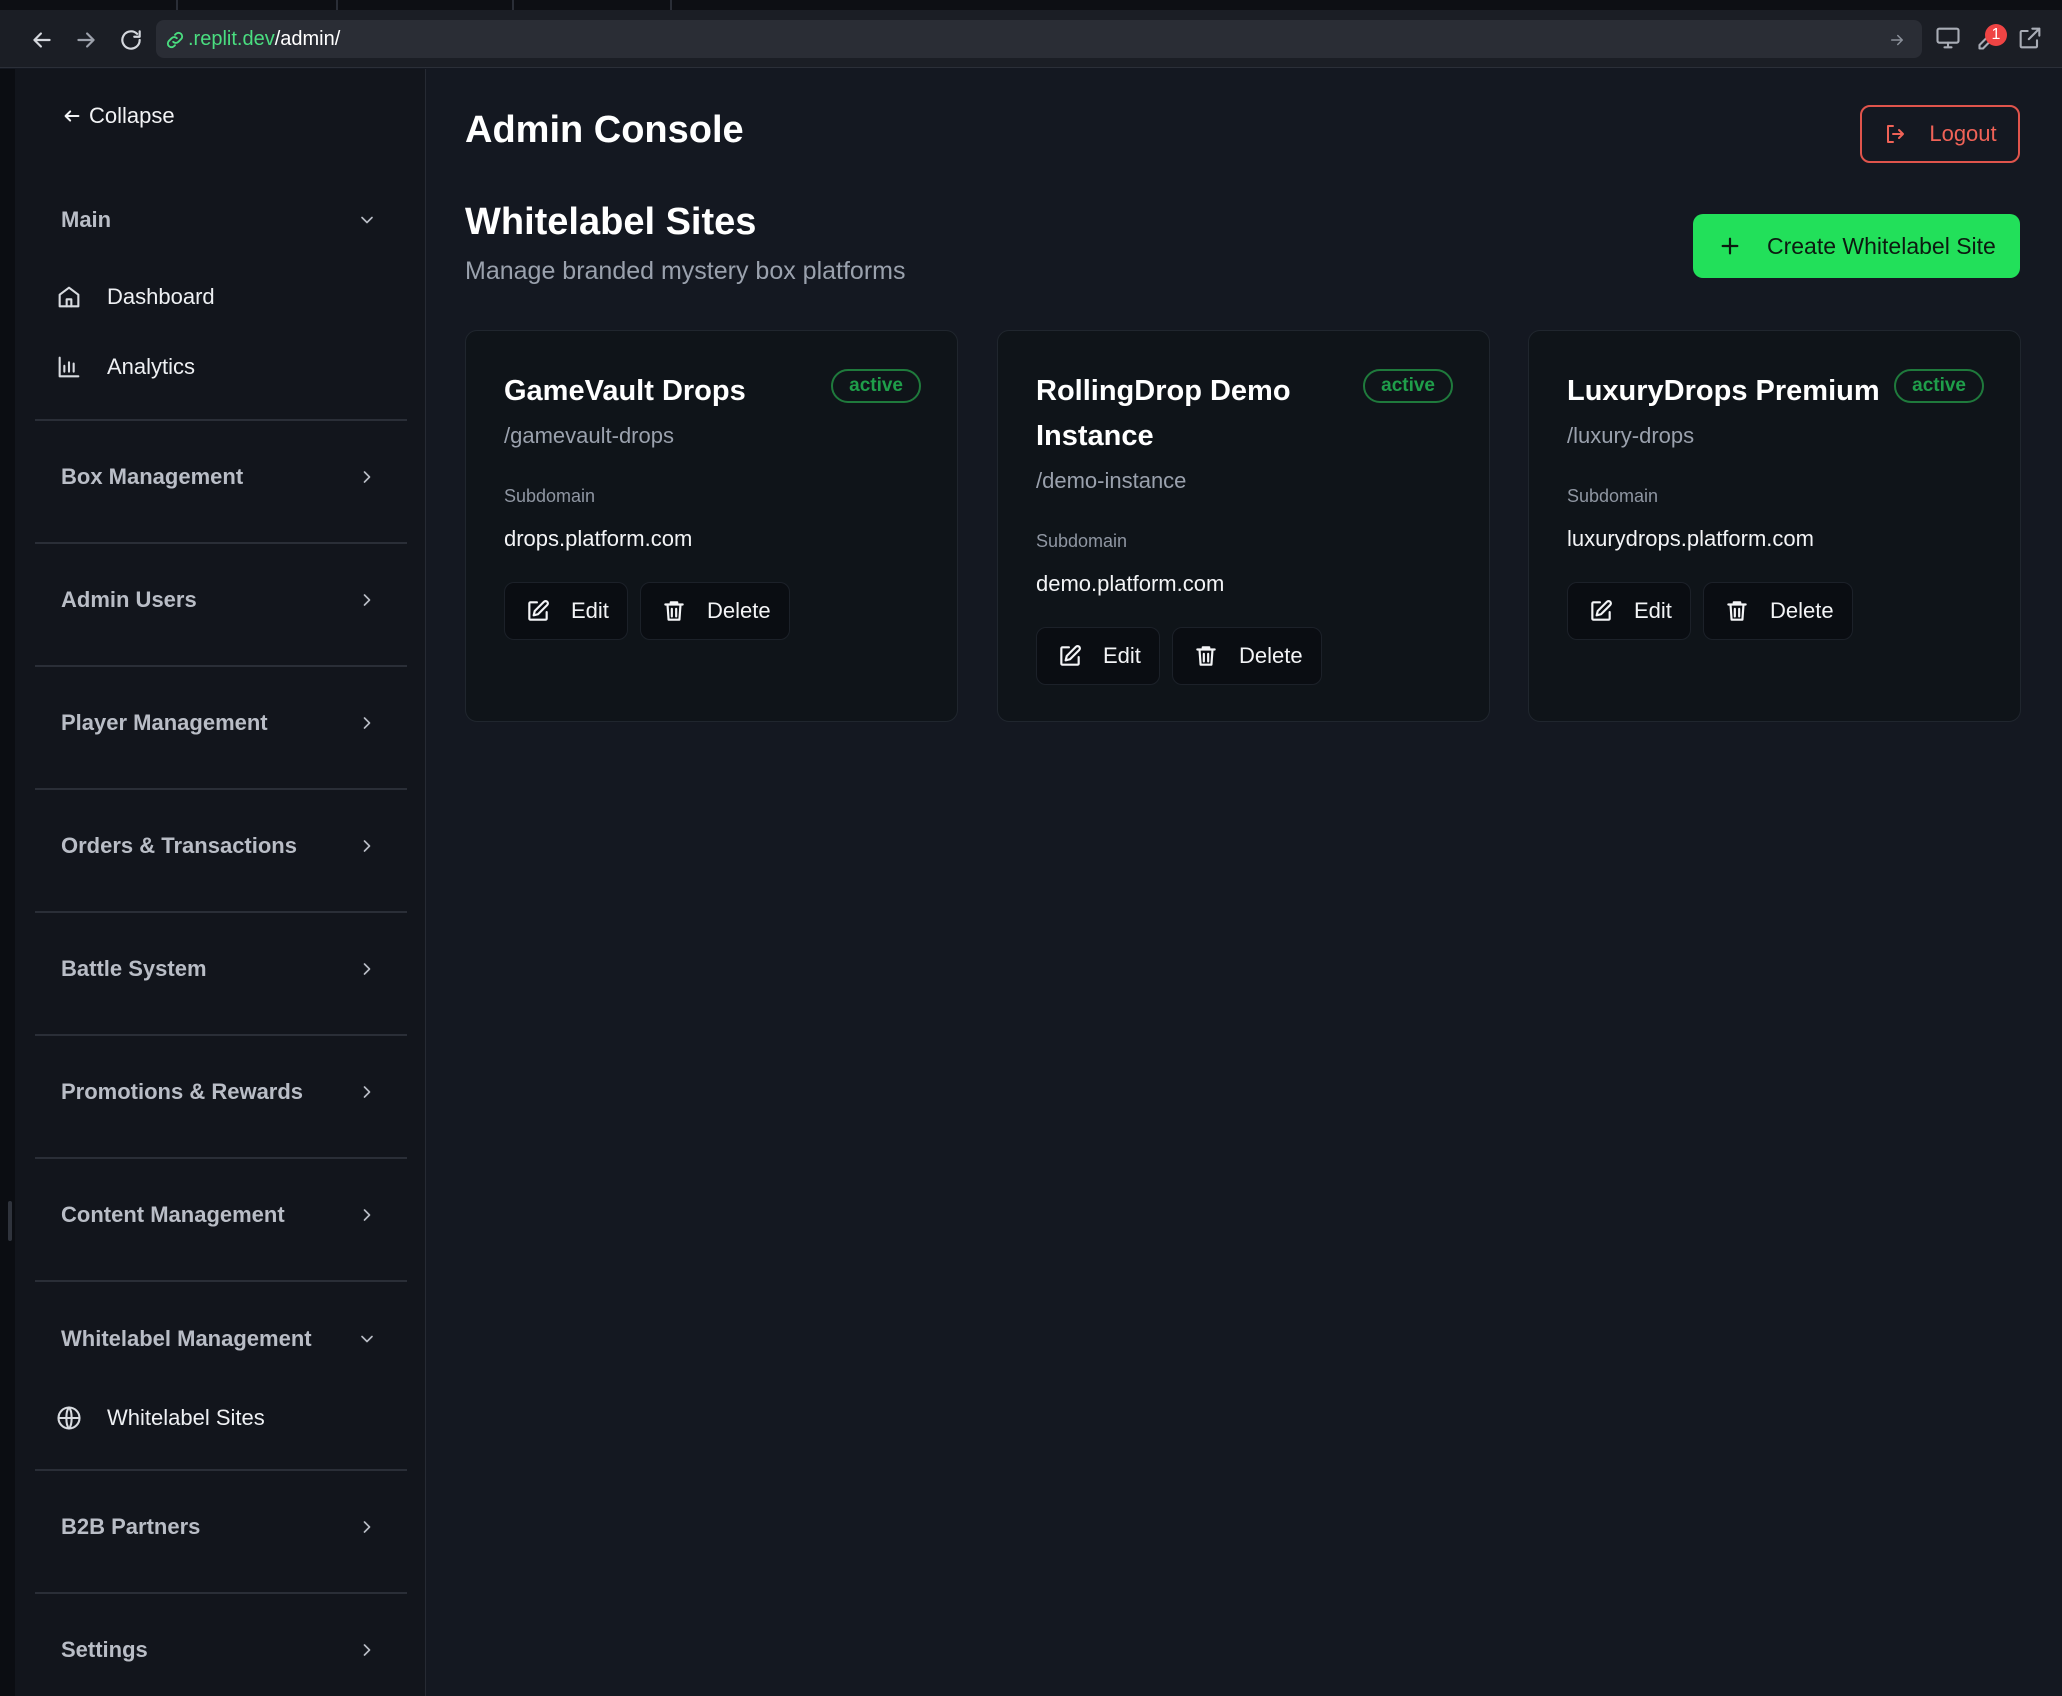 Image resolution: width=2062 pixels, height=1696 pixels. Describe the element at coordinates (589, 435) in the screenshot. I see `site-slug: /gamevault-drops` at that location.